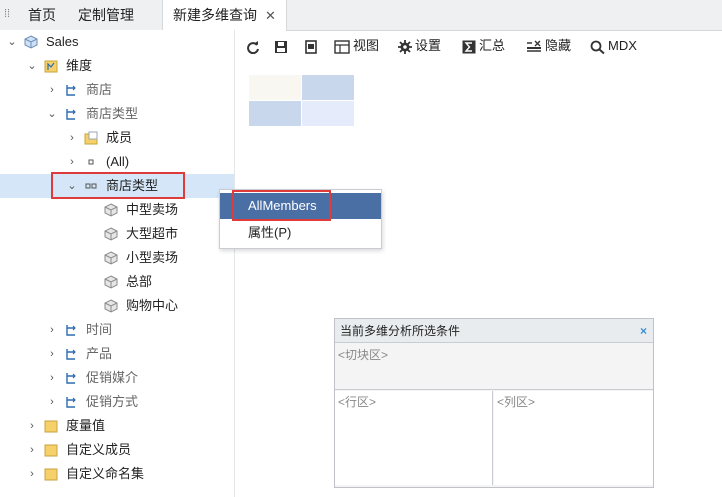 The width and height of the screenshot is (722, 497). I want to click on tree-node-all: › (All), so click(117, 162).